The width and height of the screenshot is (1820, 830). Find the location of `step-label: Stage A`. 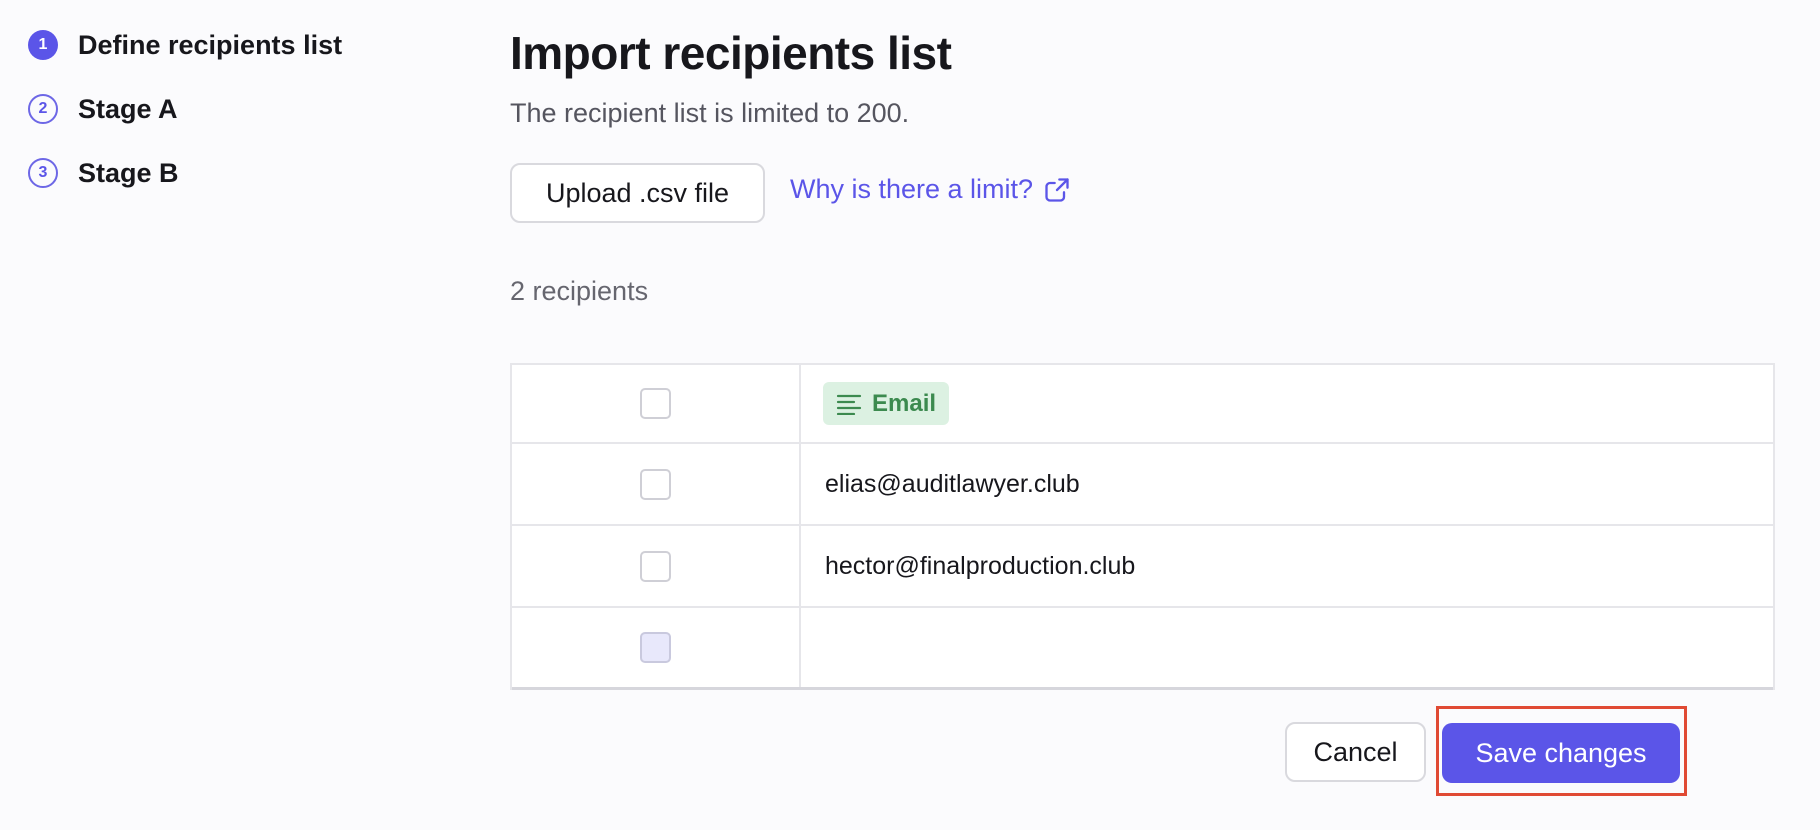

step-label: Stage A is located at coordinates (128, 108).